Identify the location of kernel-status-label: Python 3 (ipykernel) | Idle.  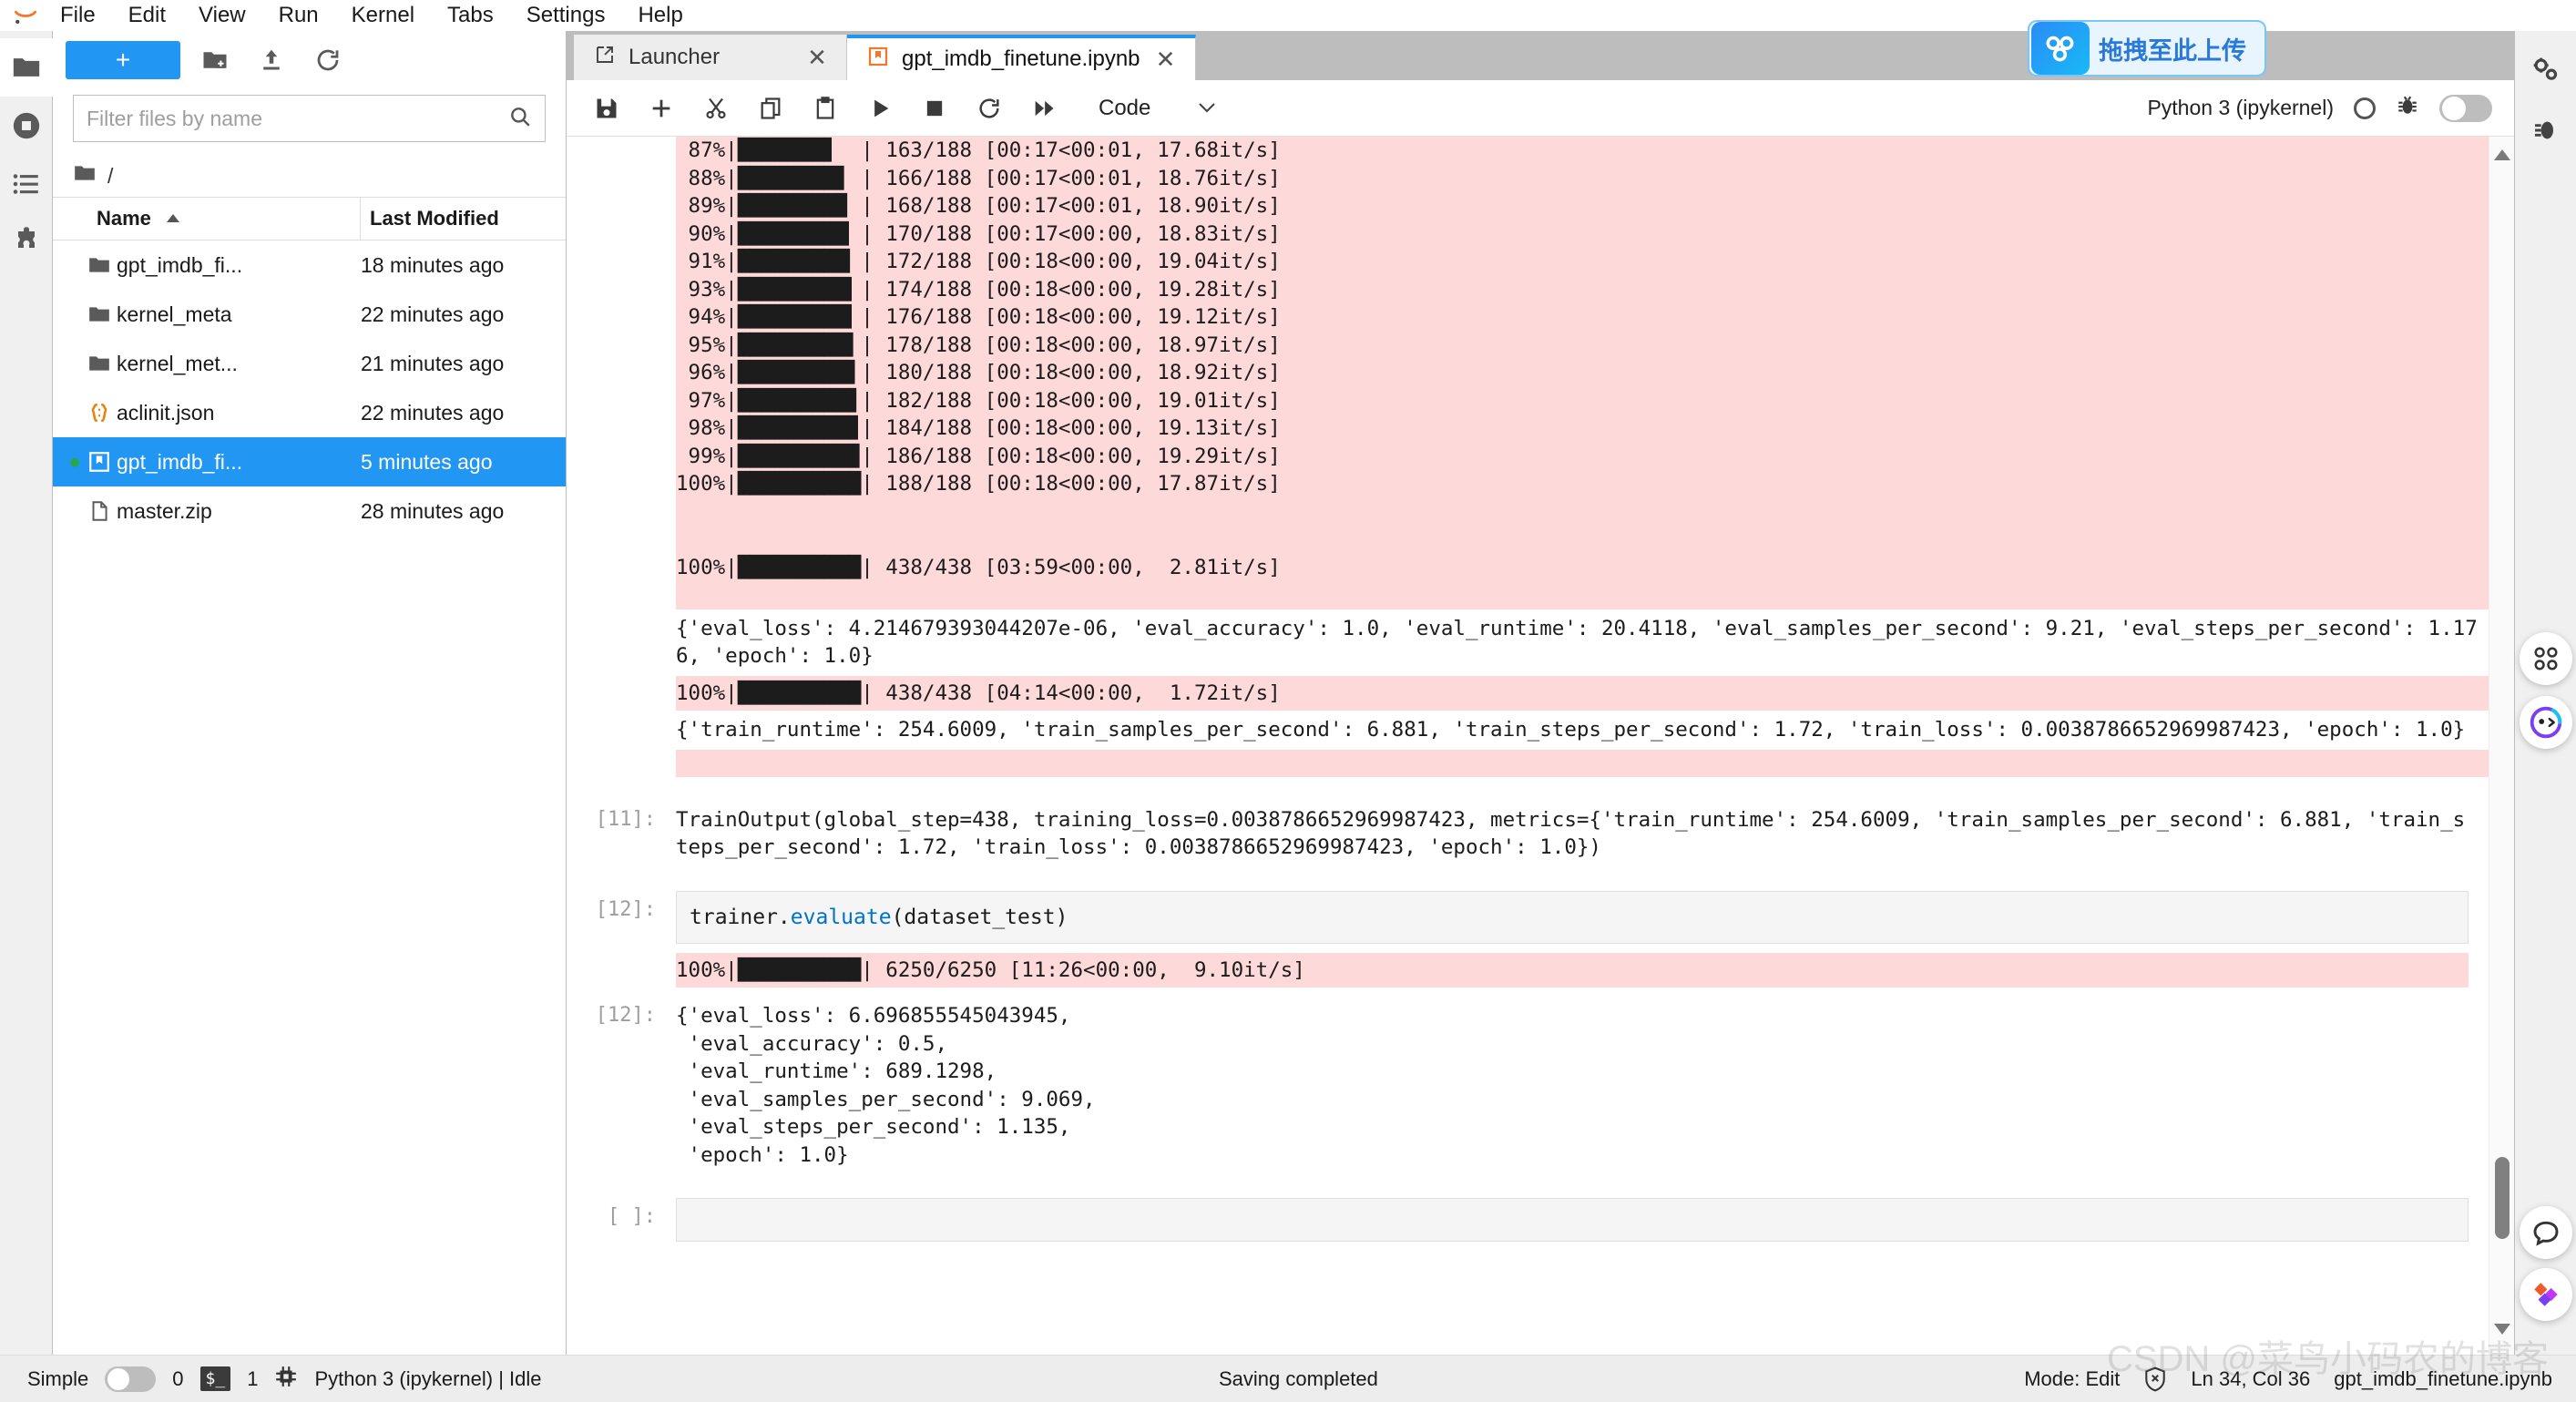
(428, 1379).